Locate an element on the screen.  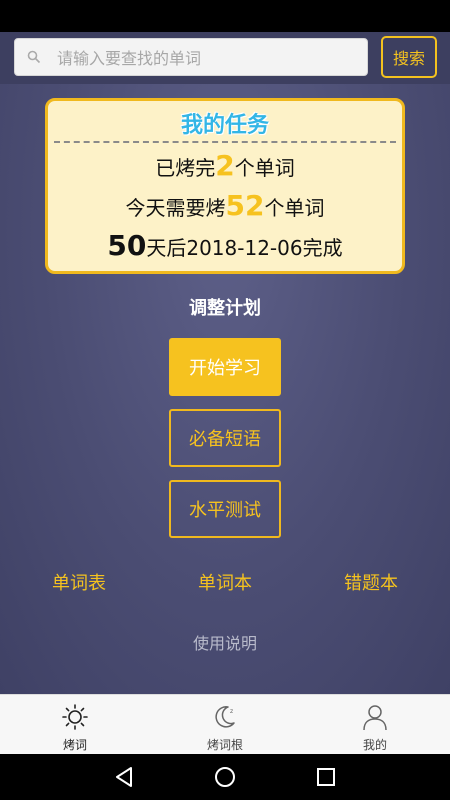
adjust-plan-link: 调整计划 is located at coordinates (225, 307).